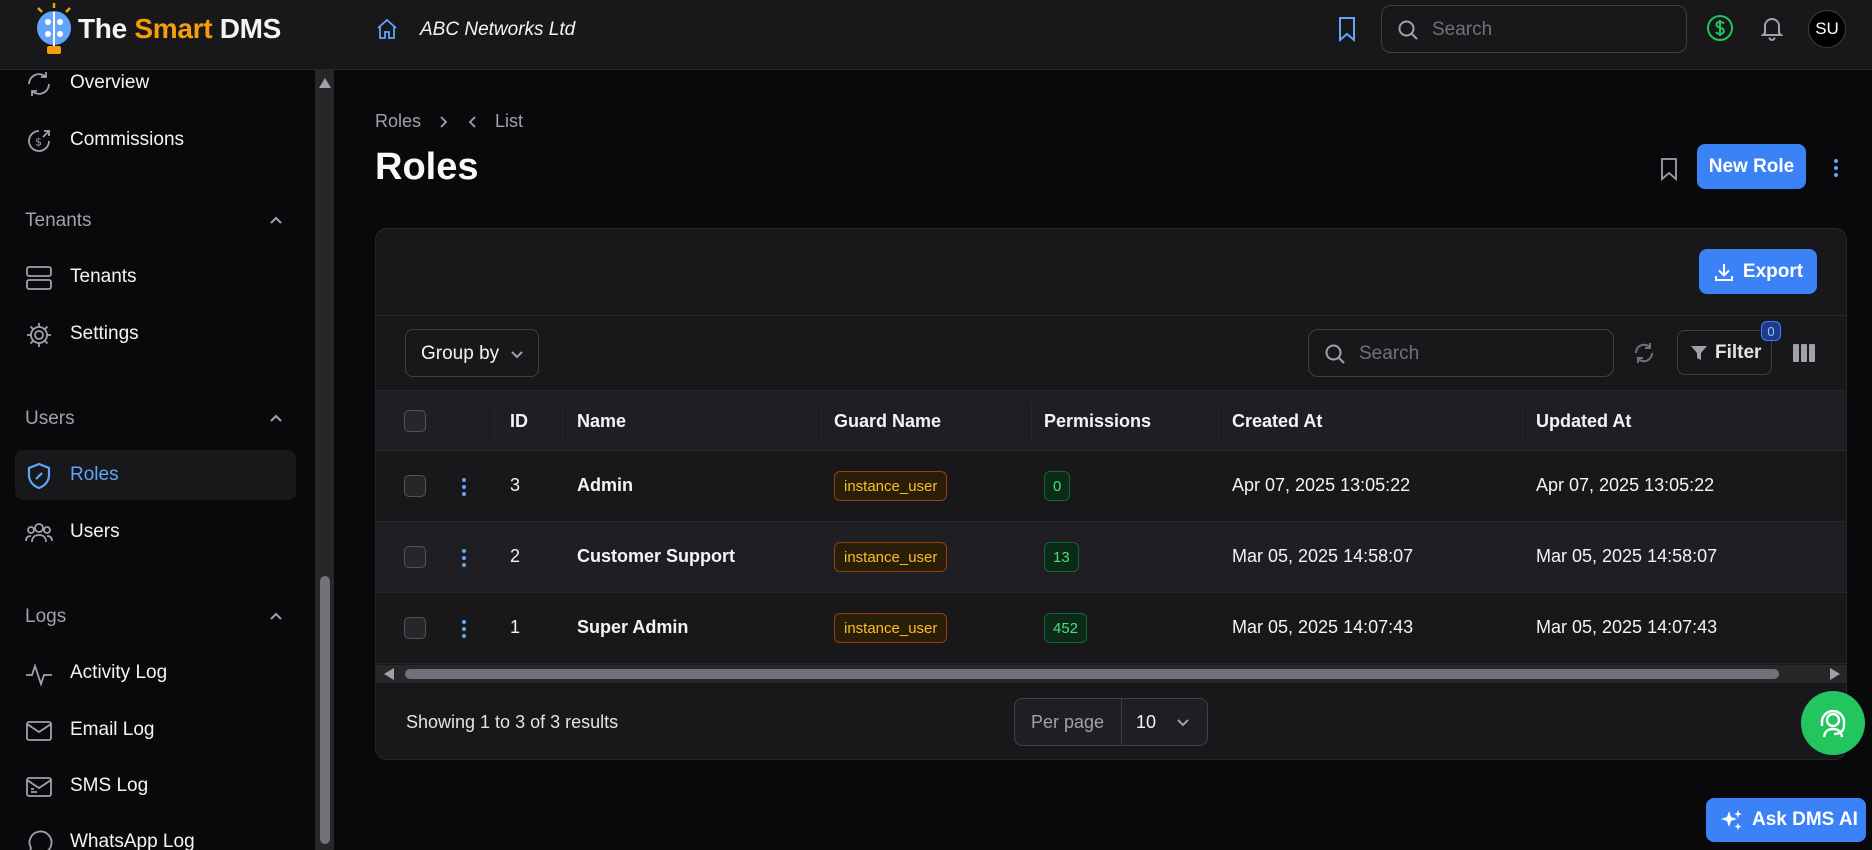 The width and height of the screenshot is (1872, 850). I want to click on filter-button: Filter, so click(1724, 352).